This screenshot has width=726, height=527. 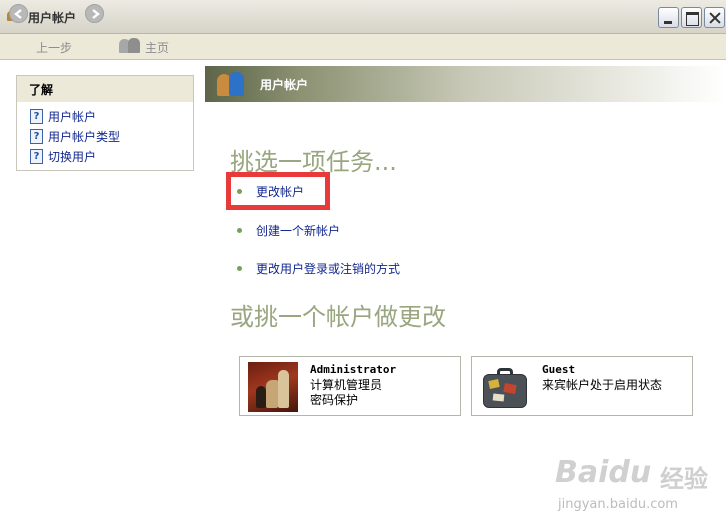 I want to click on highlight-box, so click(x=278, y=191).